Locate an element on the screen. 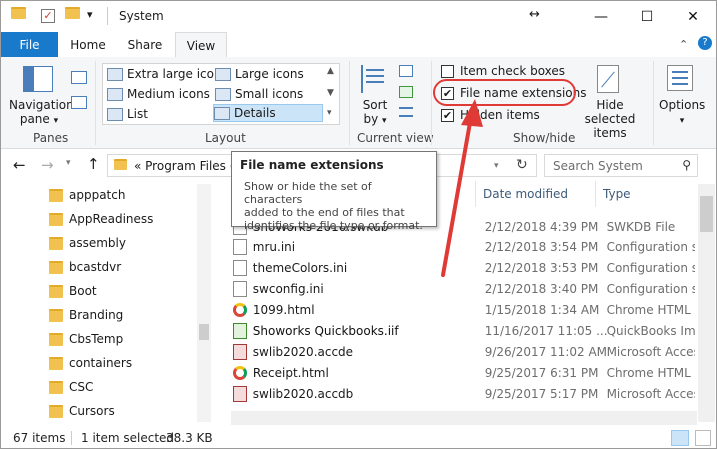 The height and width of the screenshot is (449, 717). tab-view: View is located at coordinates (201, 45).